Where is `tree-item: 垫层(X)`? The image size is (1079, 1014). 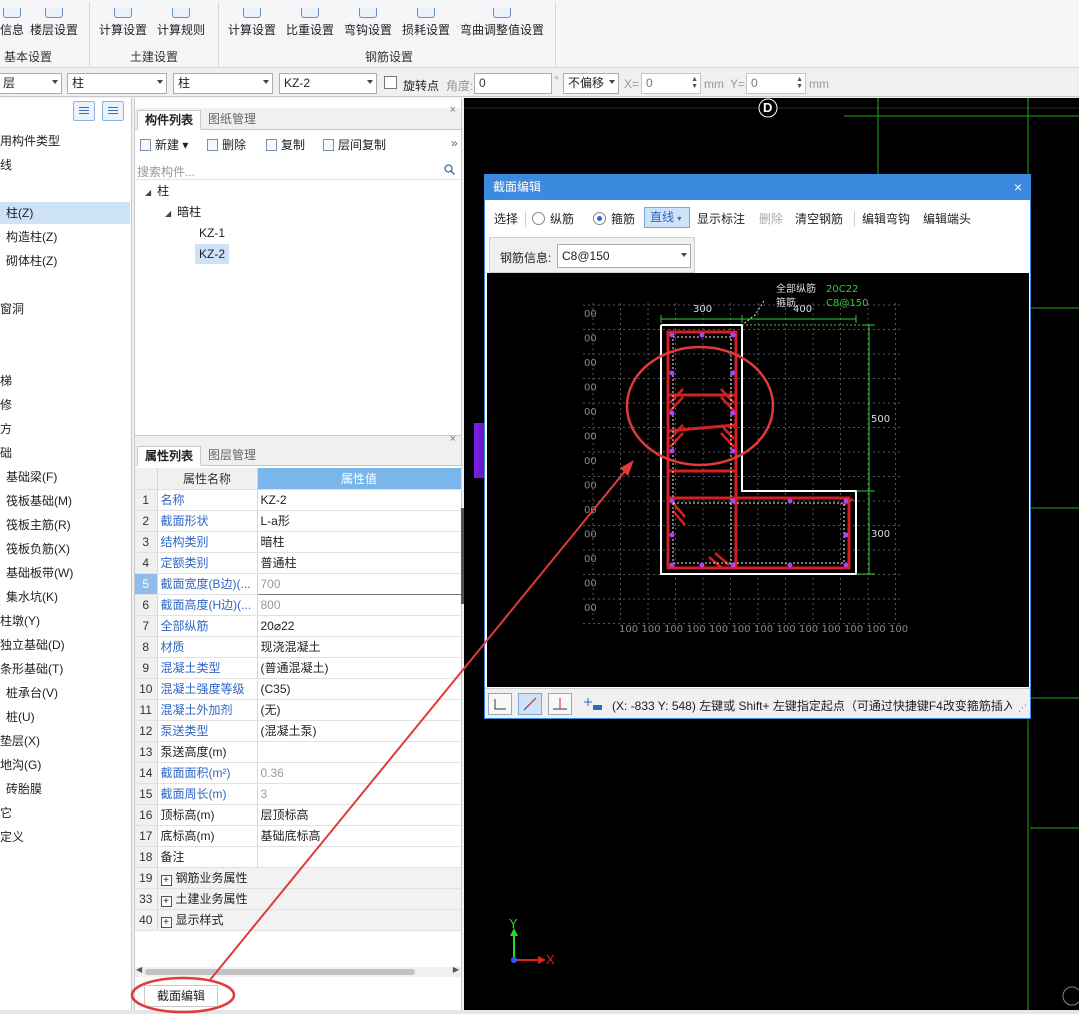 tree-item: 垫层(X) is located at coordinates (65, 741).